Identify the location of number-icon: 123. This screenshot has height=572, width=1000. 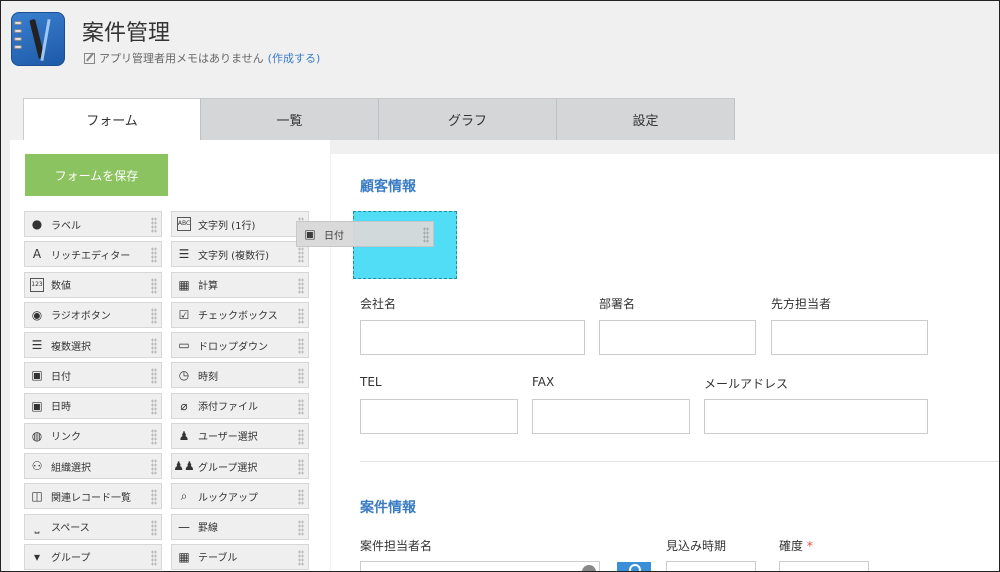
(37, 284).